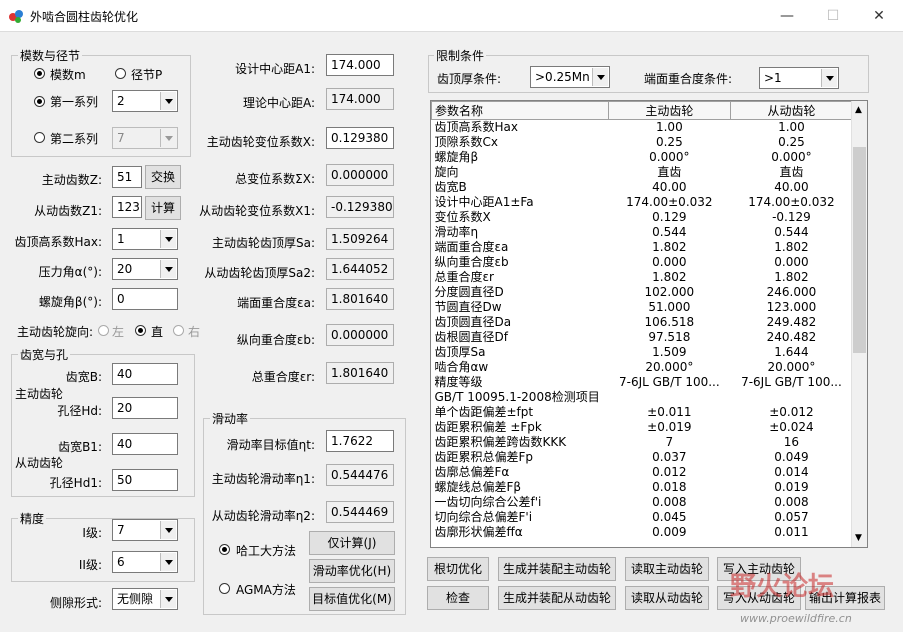 The image size is (903, 632). I want to click on table-row: 齿宽B 40.00 40.00, so click(642, 187).